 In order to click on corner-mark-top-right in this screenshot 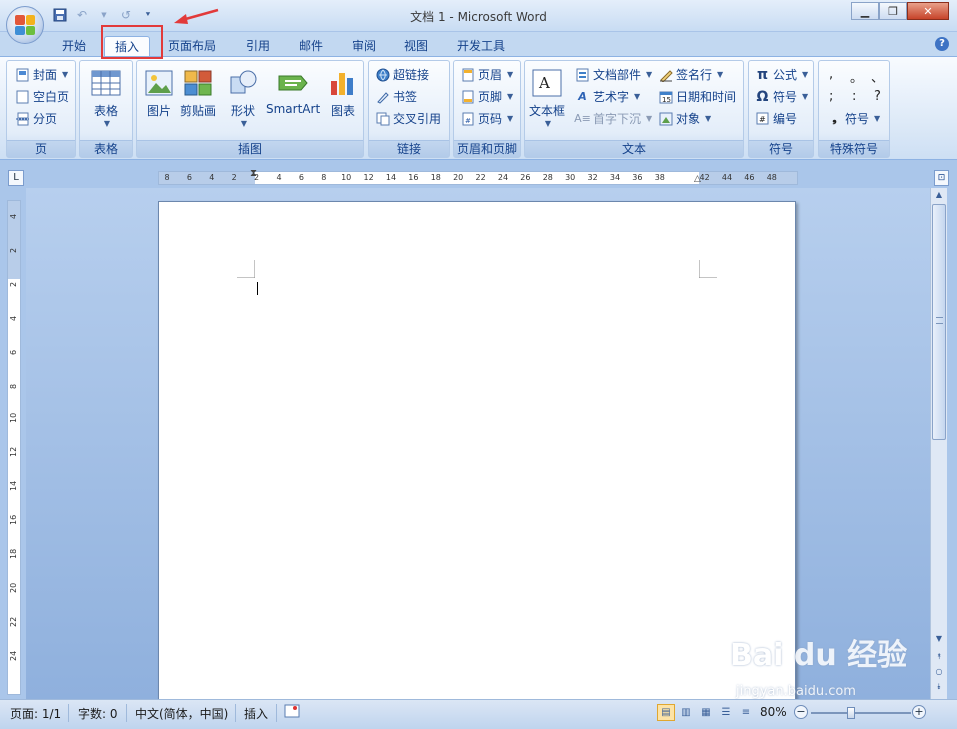, I will do `click(708, 269)`.